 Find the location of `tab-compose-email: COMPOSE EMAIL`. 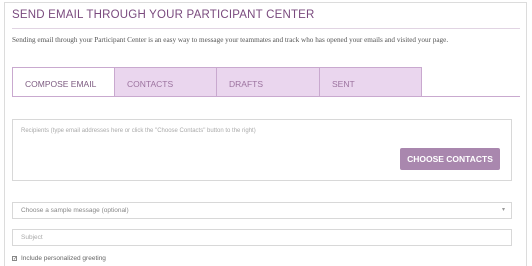

tab-compose-email: COMPOSE EMAIL is located at coordinates (63, 82).